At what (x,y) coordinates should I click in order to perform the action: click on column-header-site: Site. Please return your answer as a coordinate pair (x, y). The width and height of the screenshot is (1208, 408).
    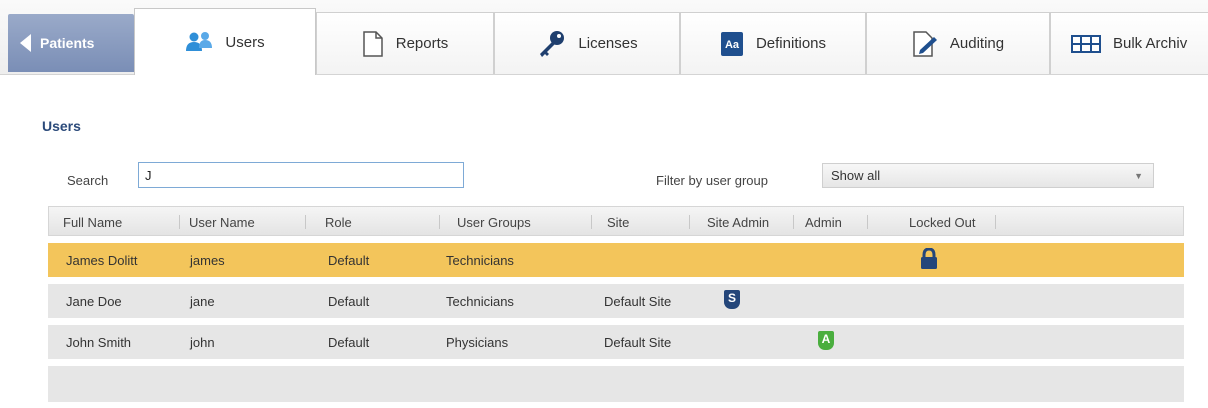
    Looking at the image, I should click on (618, 222).